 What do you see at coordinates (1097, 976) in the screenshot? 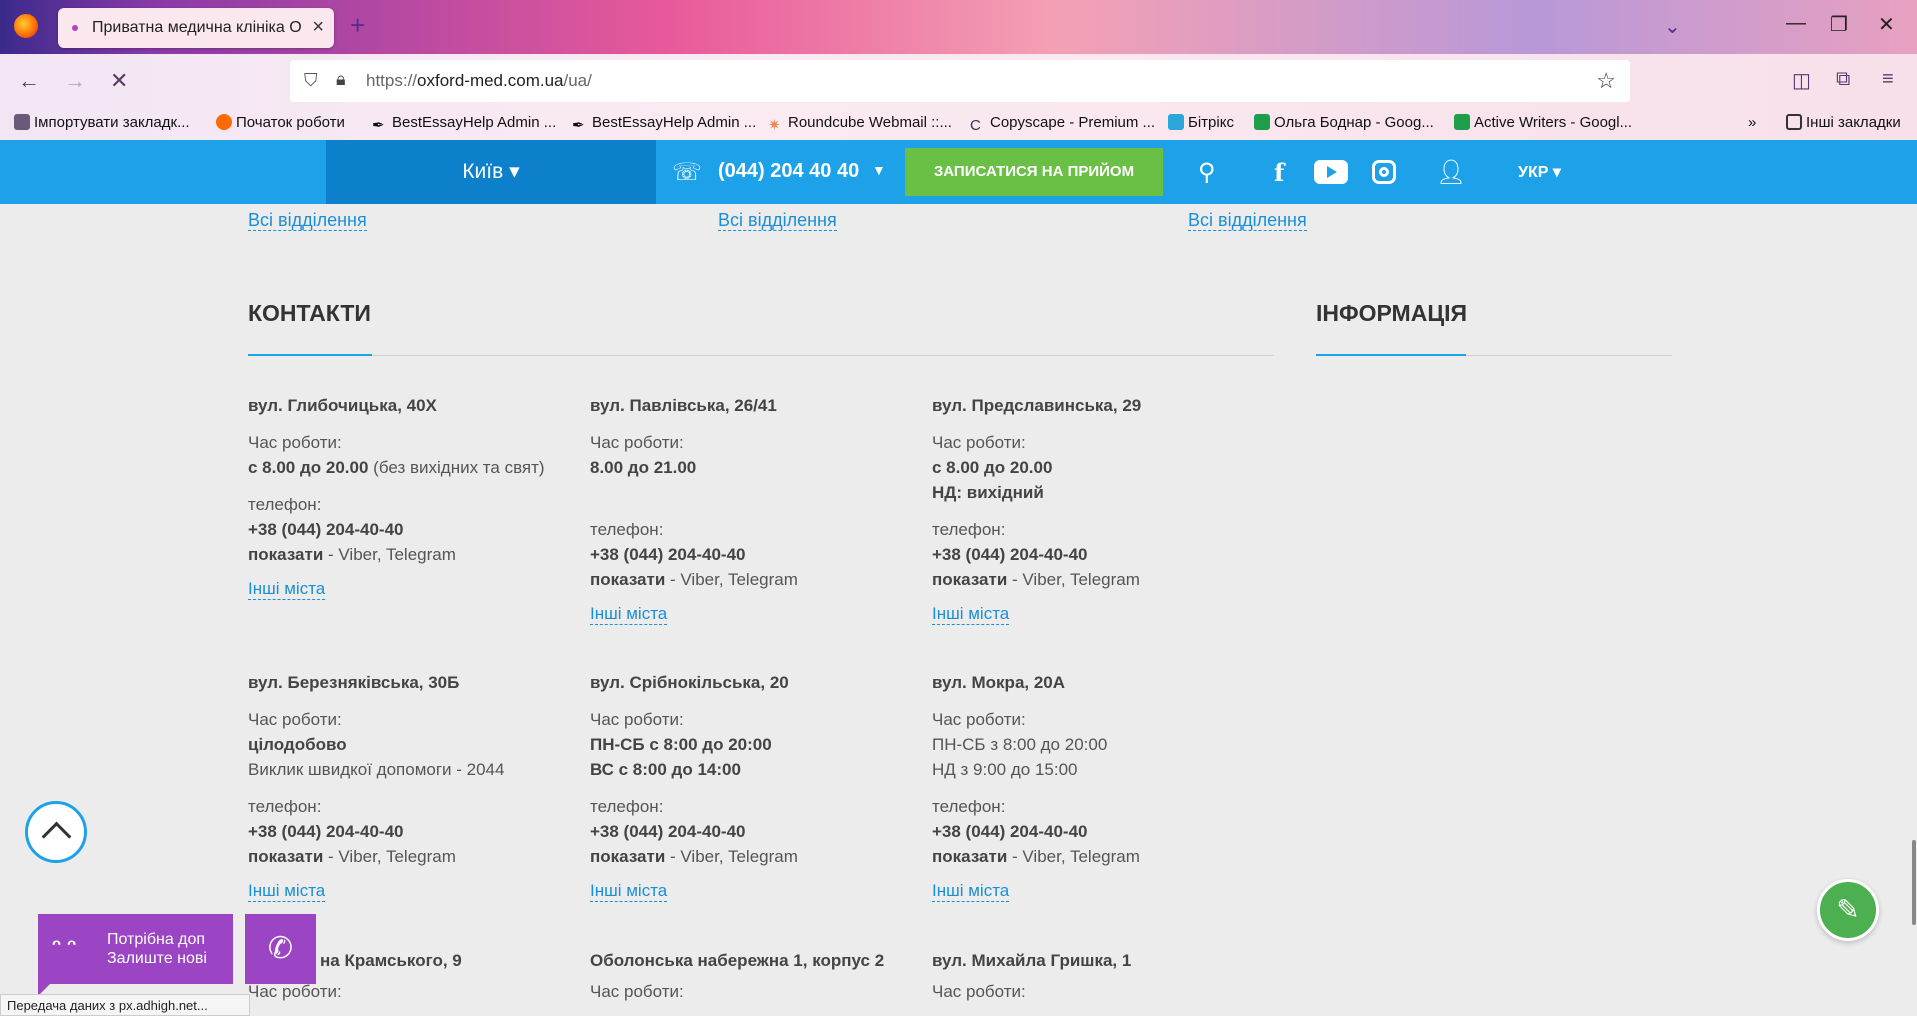
I see `location-card: вул. Михайла Гришка, 1 Час роботи:` at bounding box center [1097, 976].